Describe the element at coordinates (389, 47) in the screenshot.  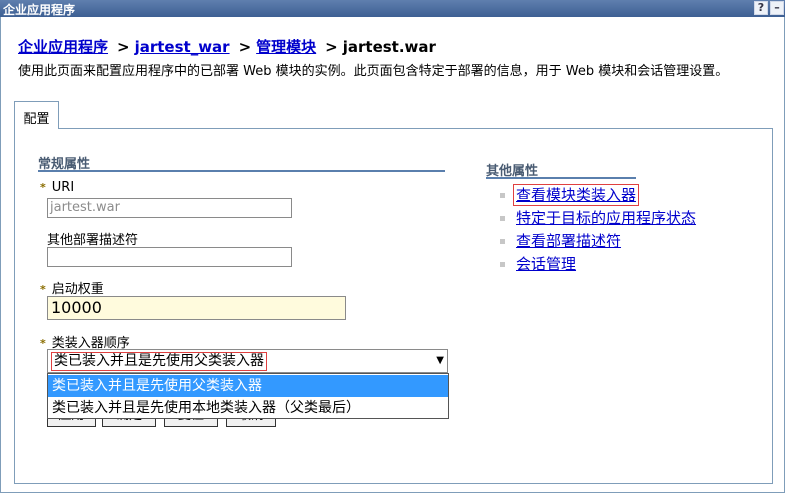
I see `breadcrumb-current: jartest.war` at that location.